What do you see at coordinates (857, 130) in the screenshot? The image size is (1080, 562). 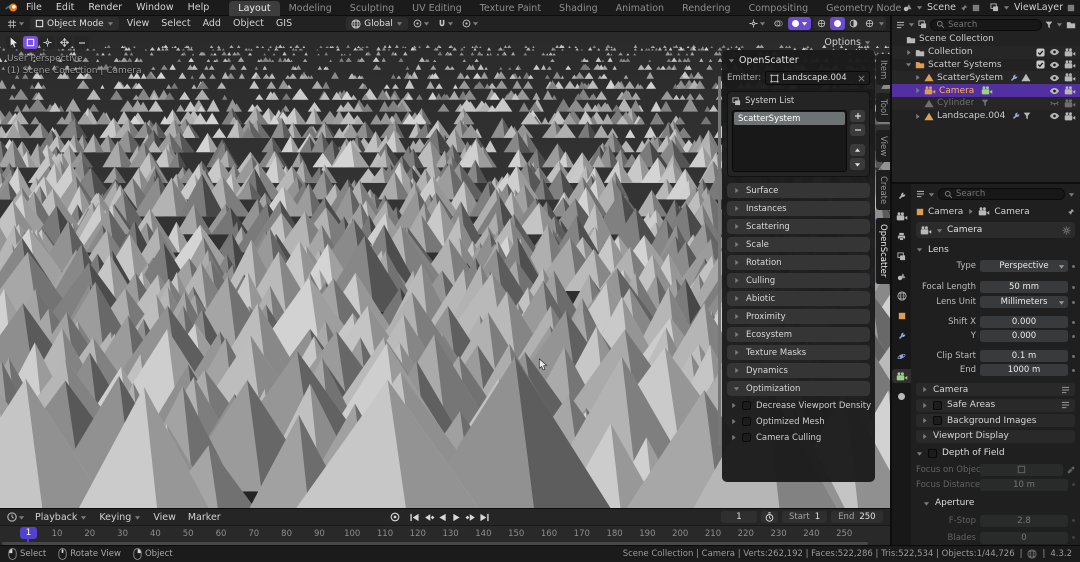 I see `remove-system-button` at bounding box center [857, 130].